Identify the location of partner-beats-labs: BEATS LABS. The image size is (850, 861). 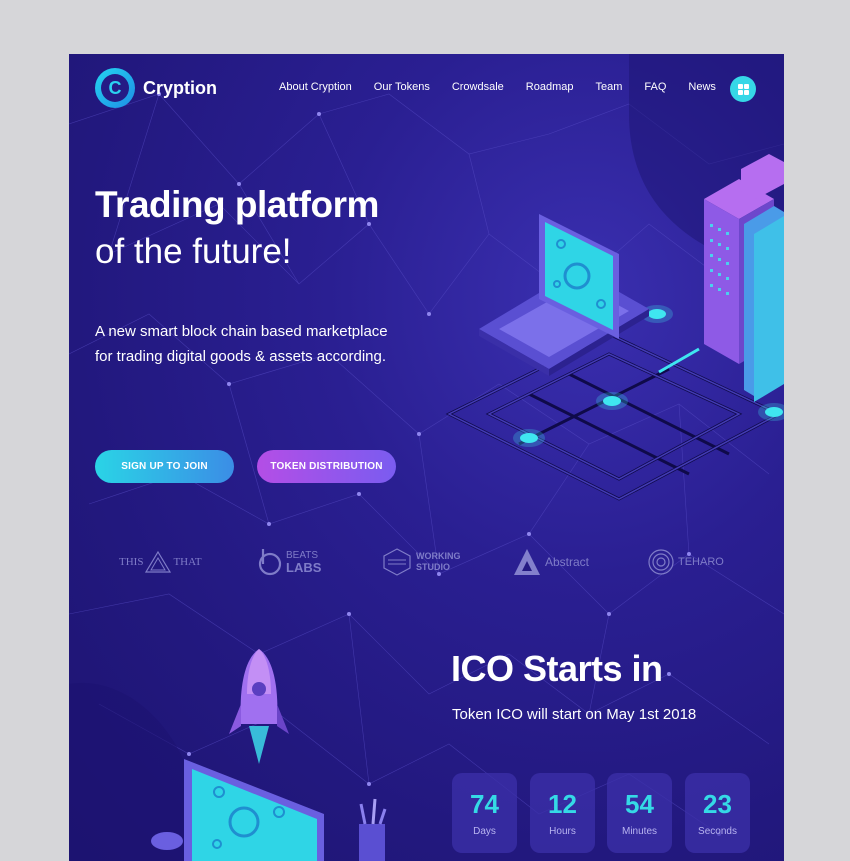
(289, 562).